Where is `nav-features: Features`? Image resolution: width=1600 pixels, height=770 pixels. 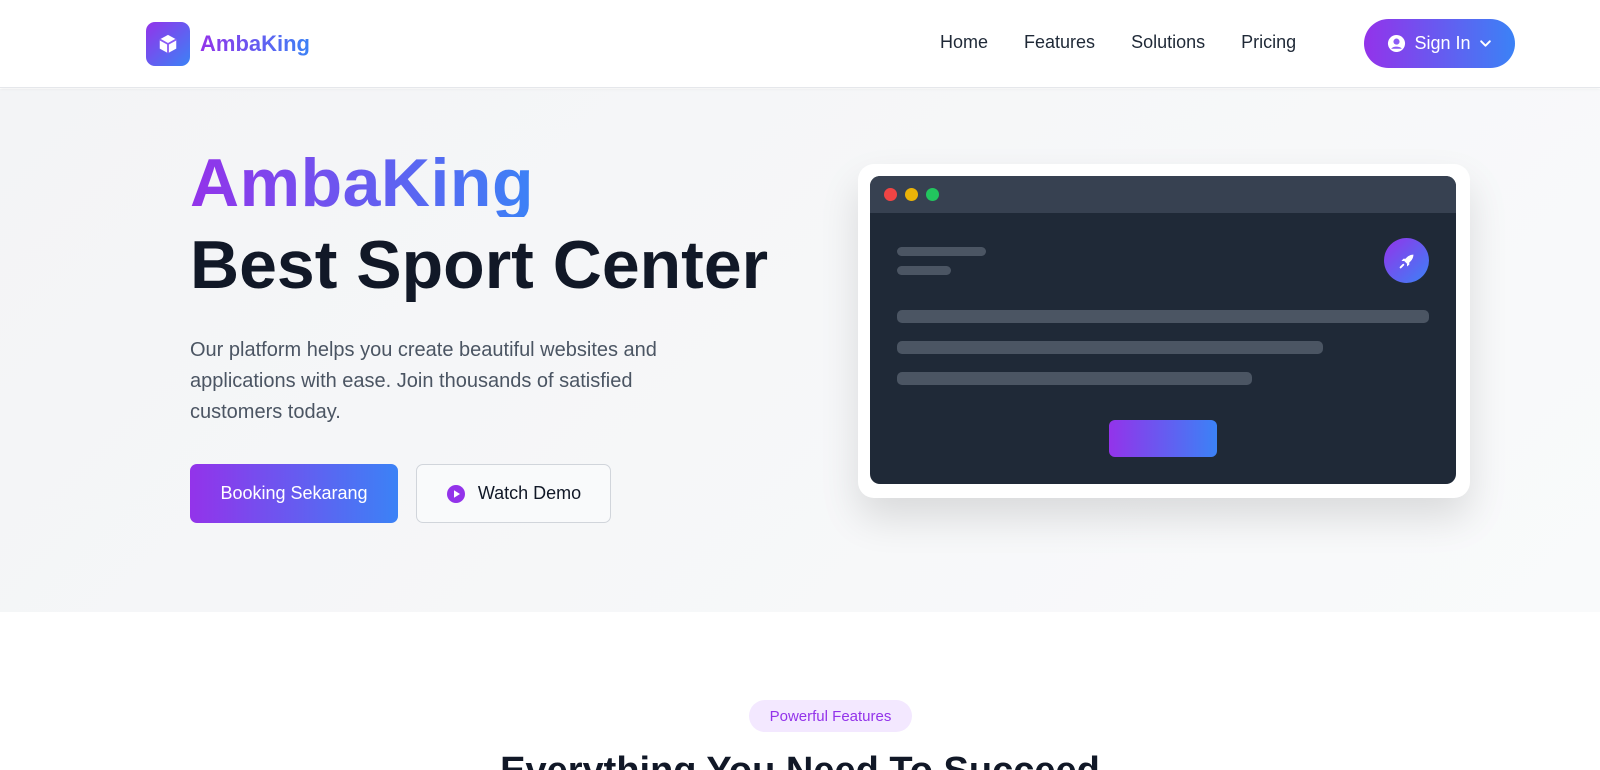
nav-features: Features is located at coordinates (1059, 42).